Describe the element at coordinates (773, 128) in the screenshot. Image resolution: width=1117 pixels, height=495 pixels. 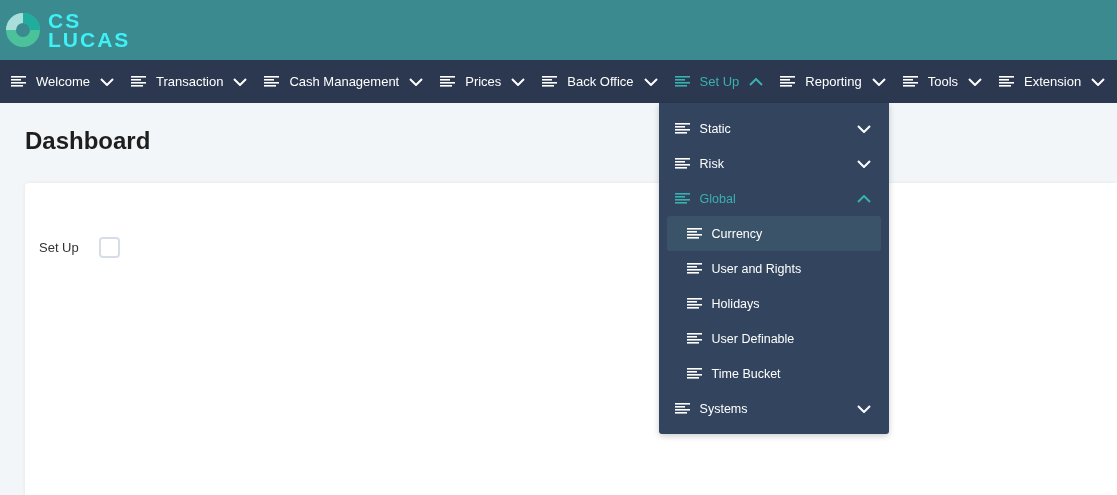
I see `dropdown-menu-item: Static` at that location.